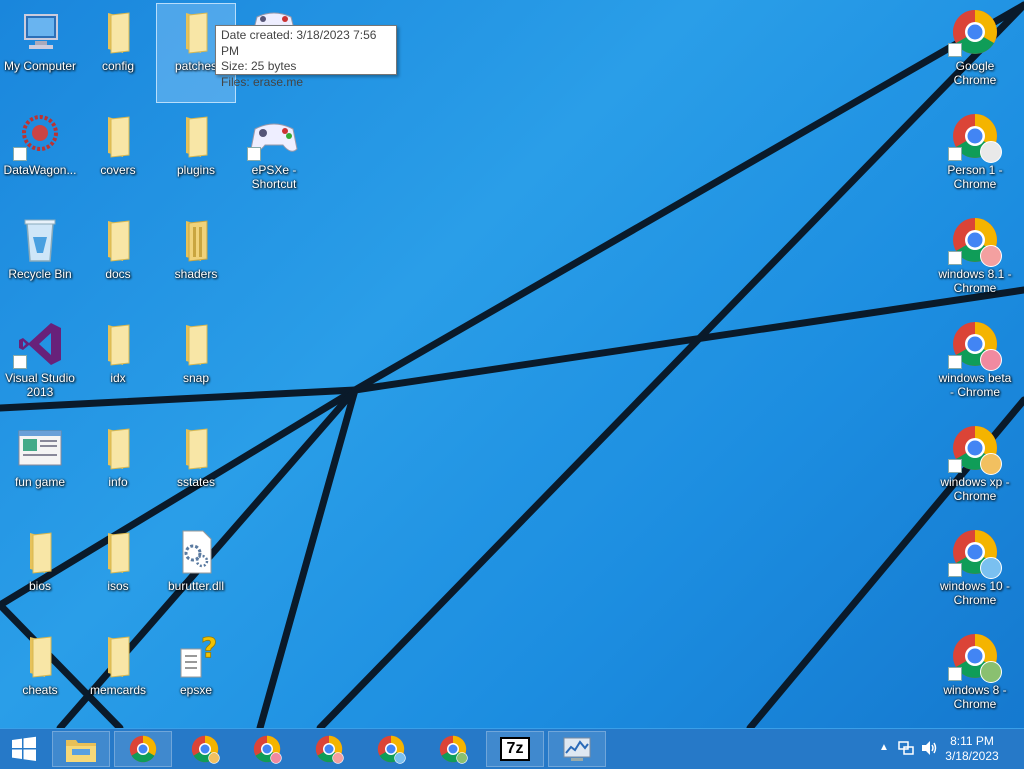 This screenshot has width=1024, height=769. I want to click on taskbar-7zip: 7z, so click(515, 749).